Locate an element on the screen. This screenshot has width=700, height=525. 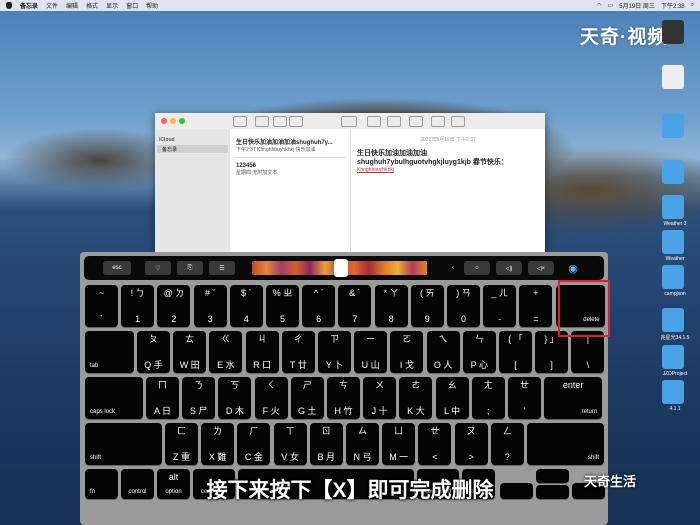
wifi-icon: ◠ is located at coordinates (598, 5).